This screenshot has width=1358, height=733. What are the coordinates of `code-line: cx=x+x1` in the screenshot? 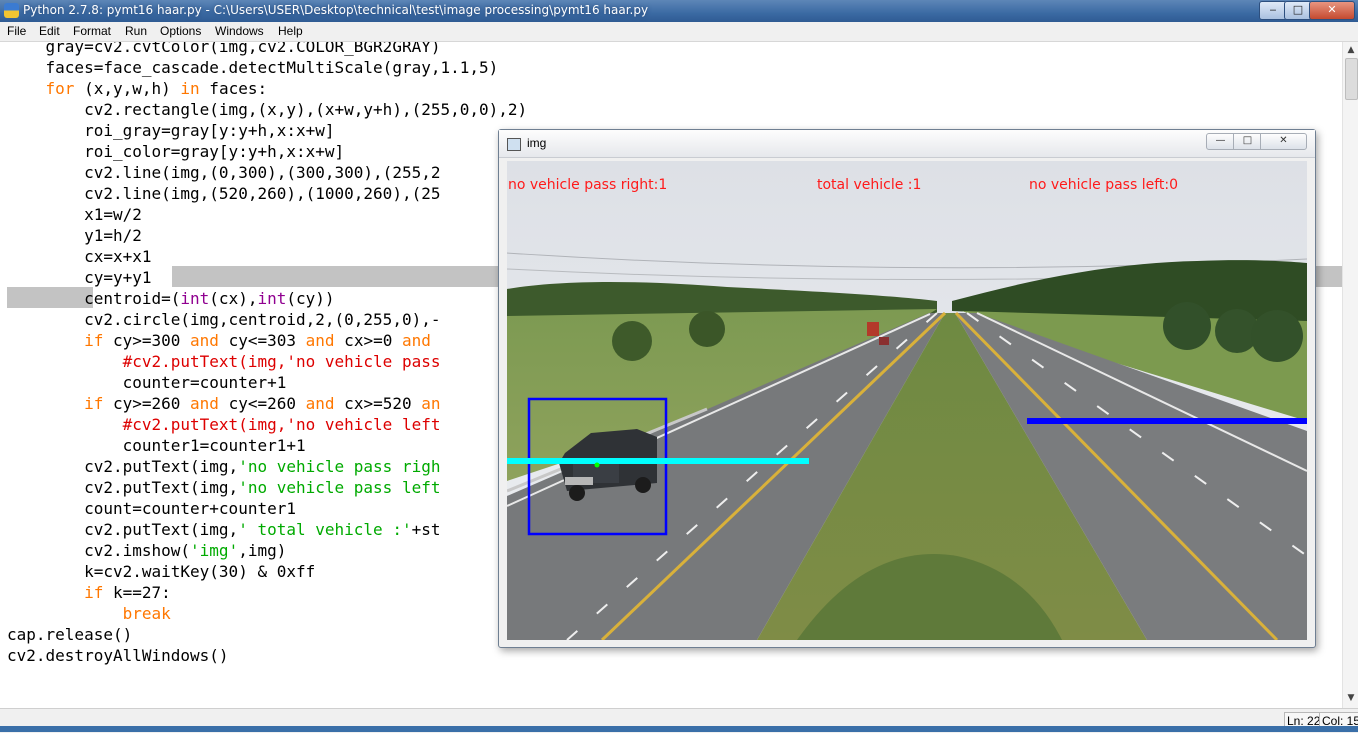 It's located at (79, 256).